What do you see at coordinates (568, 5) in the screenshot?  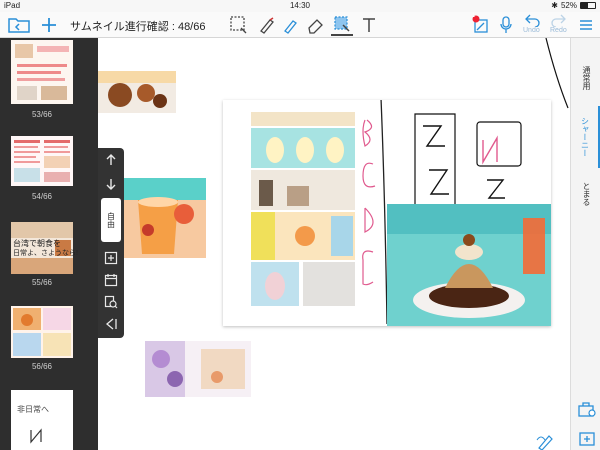 I see `battery-percent: 52%` at bounding box center [568, 5].